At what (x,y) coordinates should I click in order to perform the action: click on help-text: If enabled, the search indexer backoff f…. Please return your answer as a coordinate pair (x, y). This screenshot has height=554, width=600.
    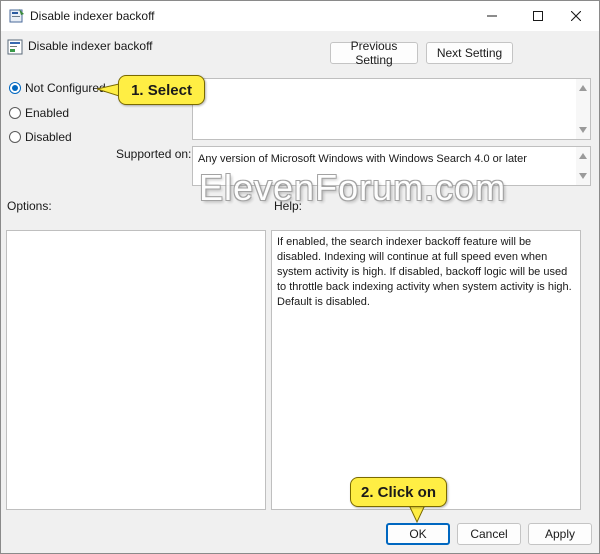
    Looking at the image, I should click on (424, 272).